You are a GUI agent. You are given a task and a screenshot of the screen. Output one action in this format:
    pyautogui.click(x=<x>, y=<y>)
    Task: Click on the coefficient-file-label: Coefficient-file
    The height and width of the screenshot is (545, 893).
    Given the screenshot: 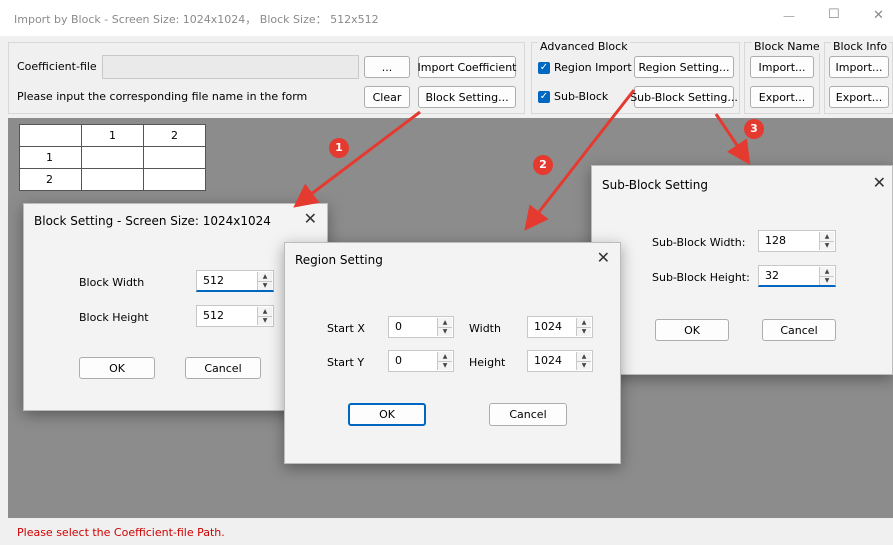 What is the action you would take?
    pyautogui.click(x=57, y=66)
    